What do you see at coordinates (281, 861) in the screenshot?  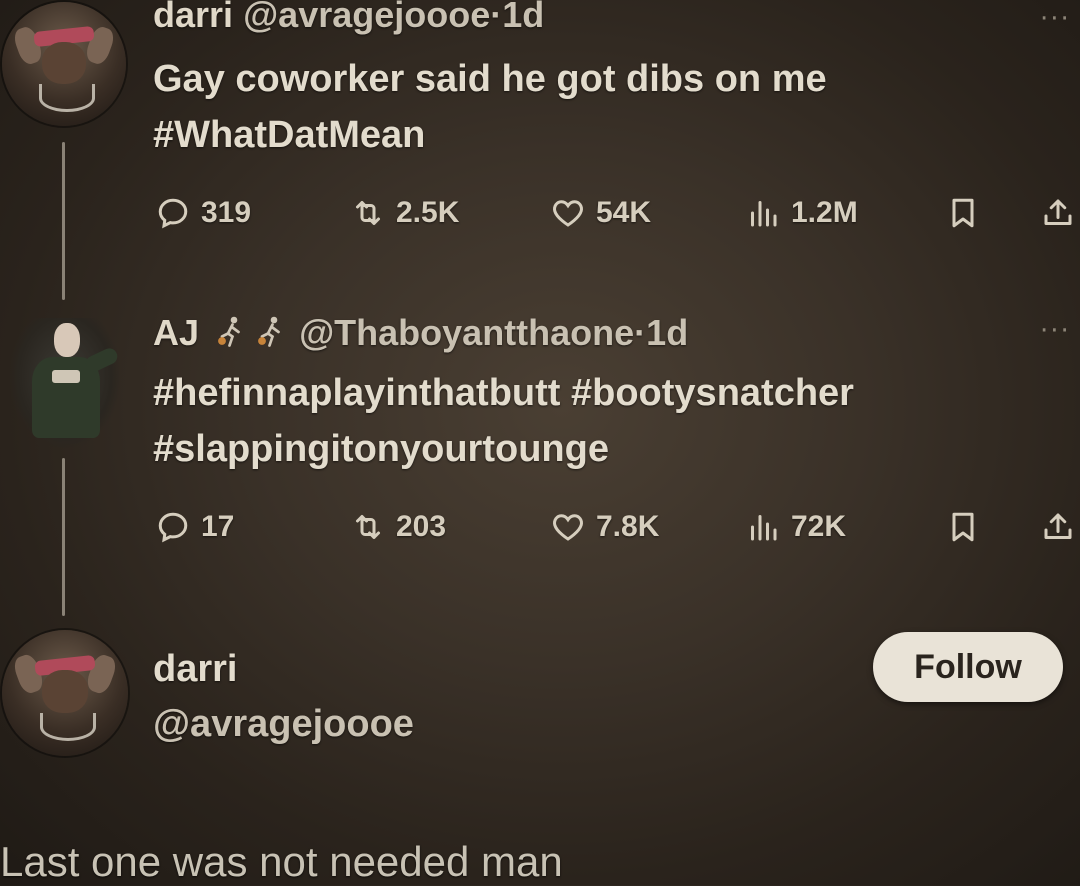 I see `caption-text: Last one was not needed man` at bounding box center [281, 861].